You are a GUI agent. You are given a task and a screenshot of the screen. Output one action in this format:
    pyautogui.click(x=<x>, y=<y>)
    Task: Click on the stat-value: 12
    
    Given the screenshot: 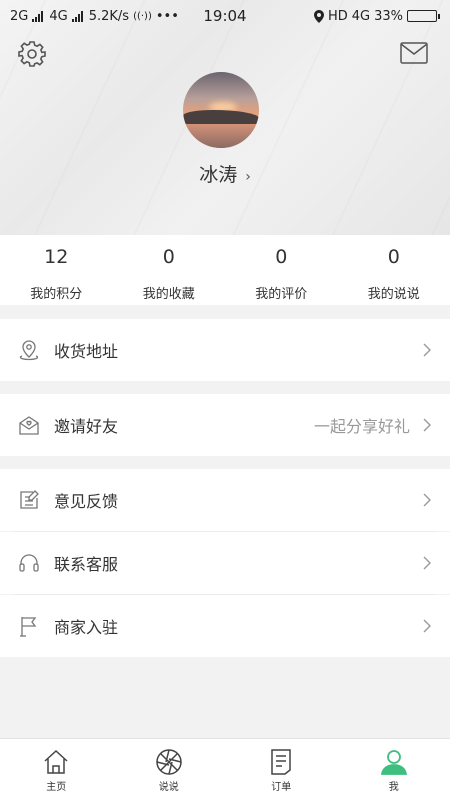 What is the action you would take?
    pyautogui.click(x=56, y=257)
    